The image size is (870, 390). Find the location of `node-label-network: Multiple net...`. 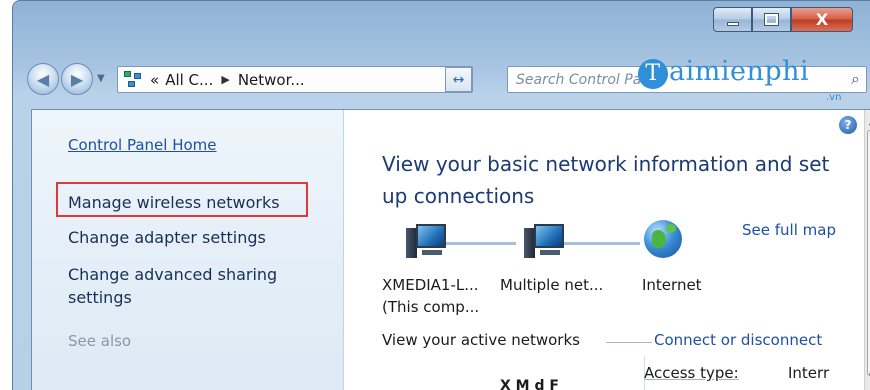

node-label-network: Multiple net... is located at coordinates (551, 285).